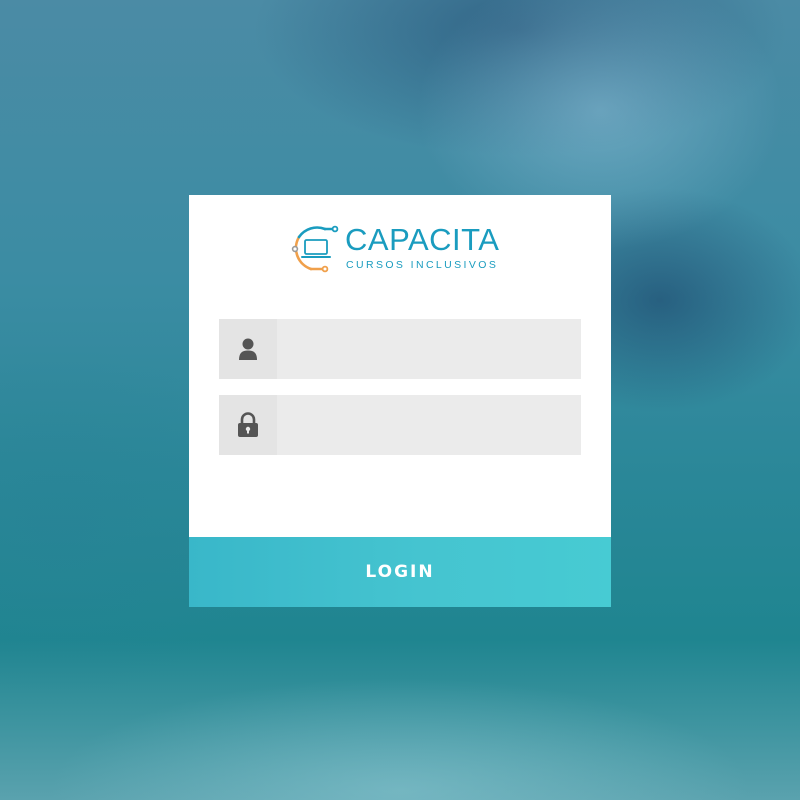 This screenshot has height=800, width=800. I want to click on password-field, so click(400, 425).